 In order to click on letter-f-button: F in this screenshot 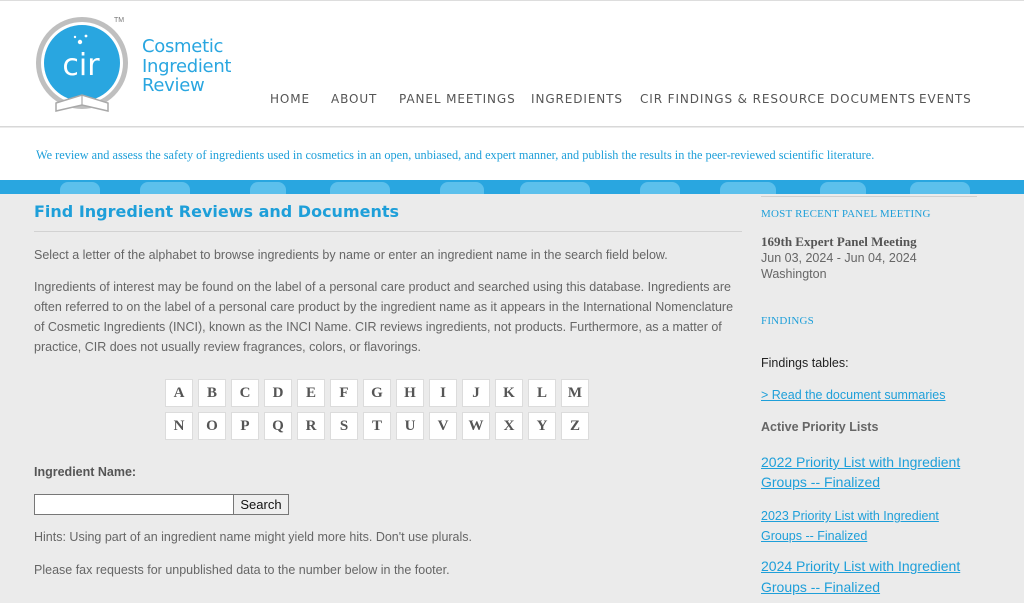, I will do `click(344, 393)`.